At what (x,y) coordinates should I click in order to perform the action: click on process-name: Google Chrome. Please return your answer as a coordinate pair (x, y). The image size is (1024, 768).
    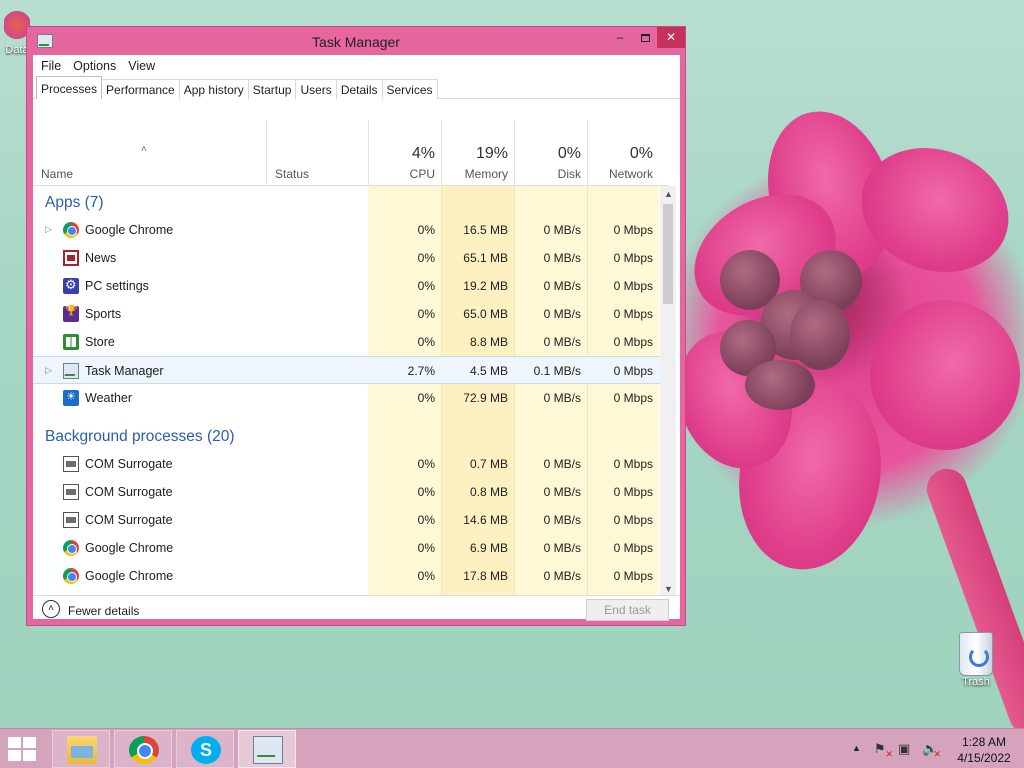
    Looking at the image, I should click on (129, 548).